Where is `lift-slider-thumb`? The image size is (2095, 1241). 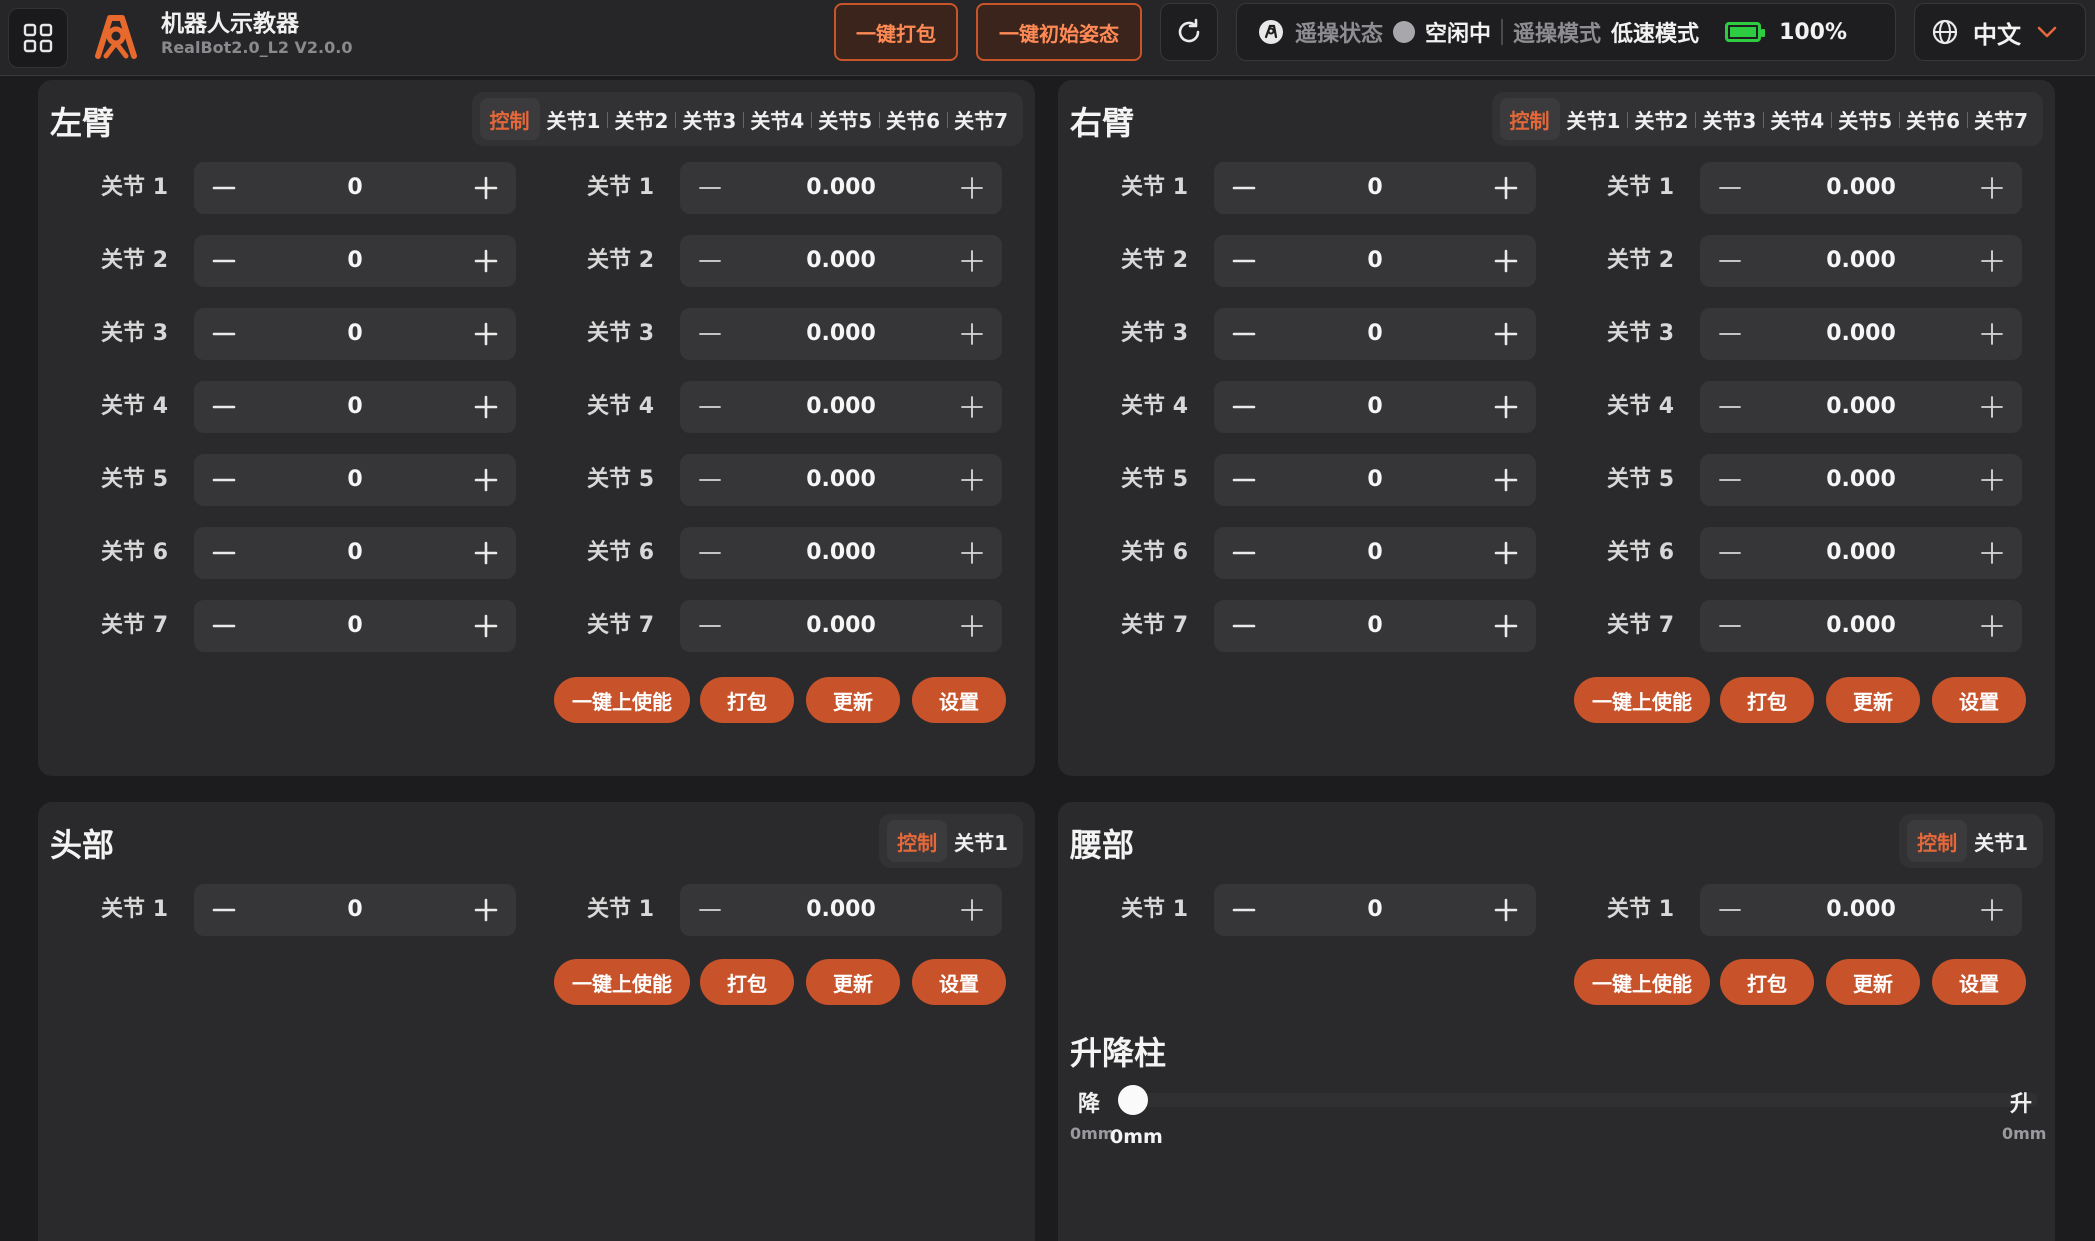 lift-slider-thumb is located at coordinates (1133, 1100).